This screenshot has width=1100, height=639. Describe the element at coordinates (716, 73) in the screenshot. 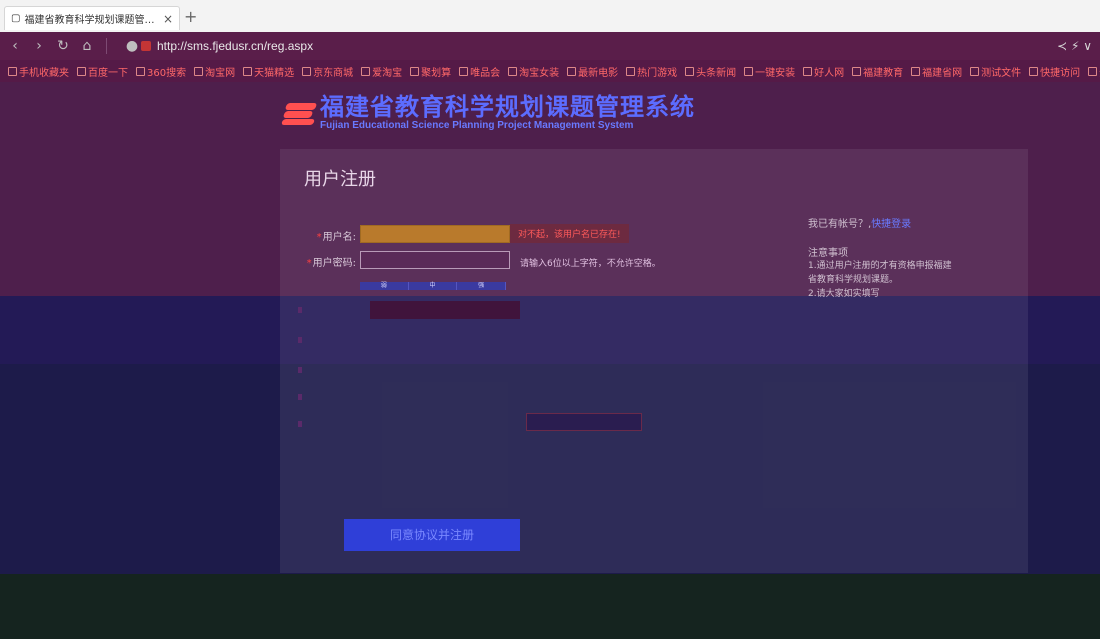

I see `bookmark-label: 头条新闻` at that location.